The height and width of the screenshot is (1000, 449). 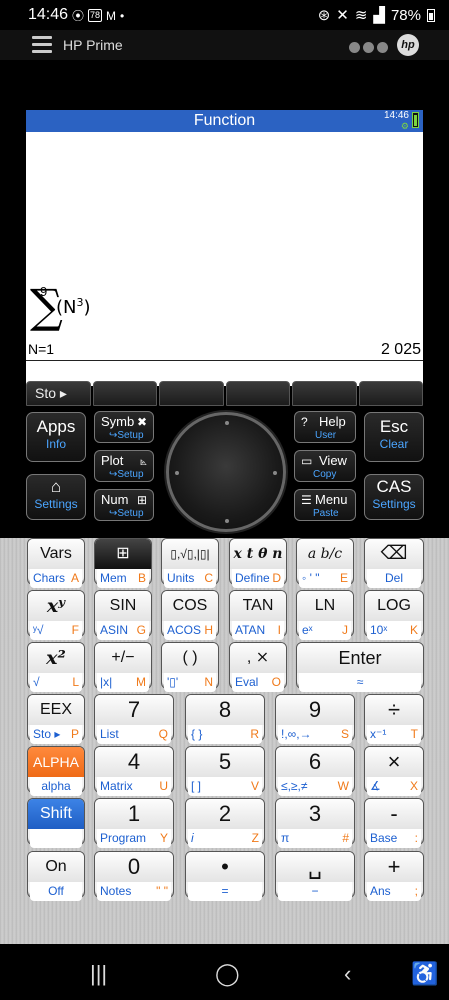 I want to click on home-nav-icon: ◯, so click(x=227, y=974).